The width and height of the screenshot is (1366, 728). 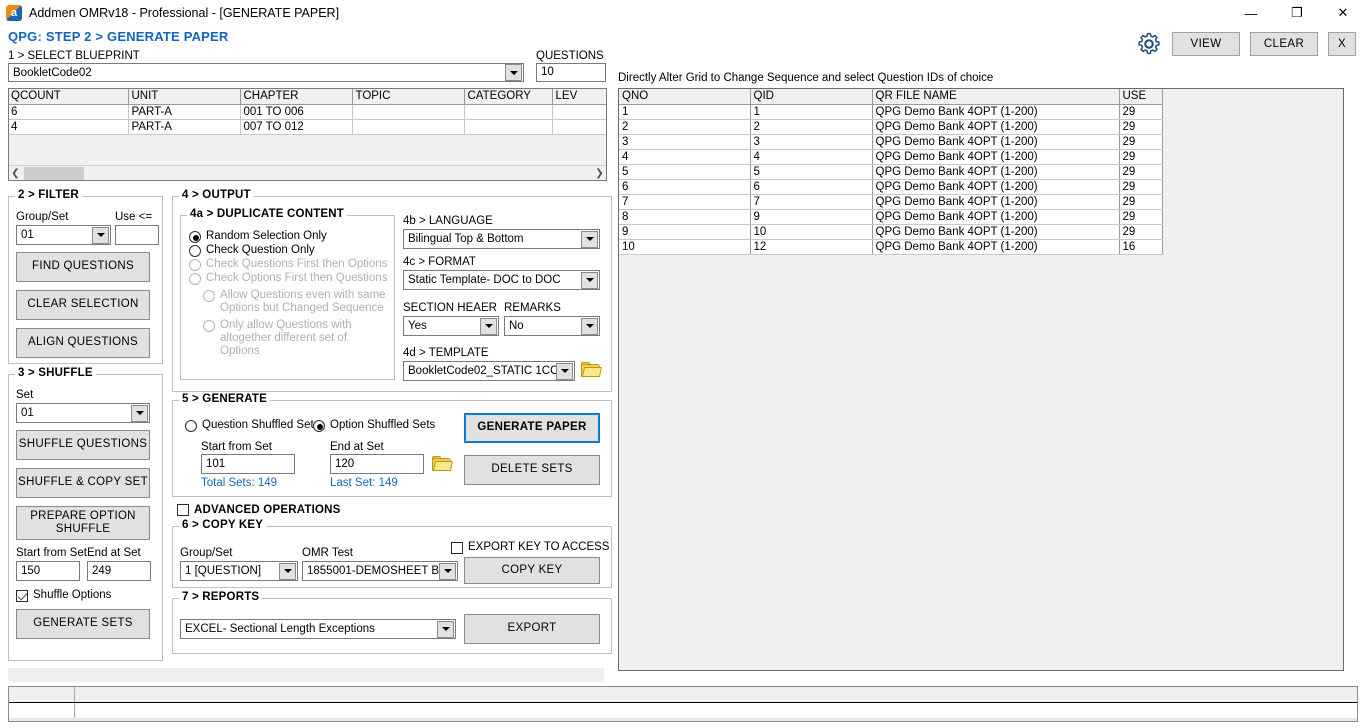 I want to click on table-cell: 5, so click(x=685, y=172).